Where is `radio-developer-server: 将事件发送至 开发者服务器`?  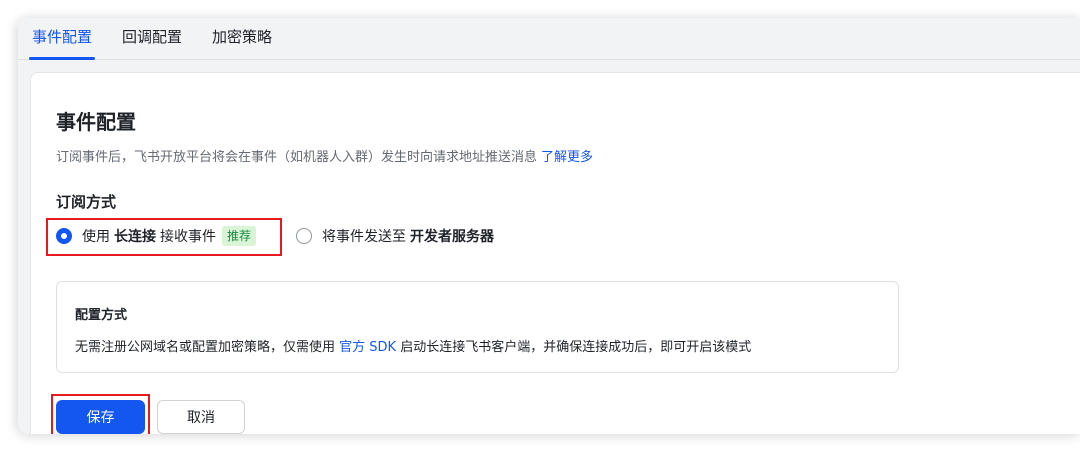 radio-developer-server: 将事件发送至 开发者服务器 is located at coordinates (397, 236).